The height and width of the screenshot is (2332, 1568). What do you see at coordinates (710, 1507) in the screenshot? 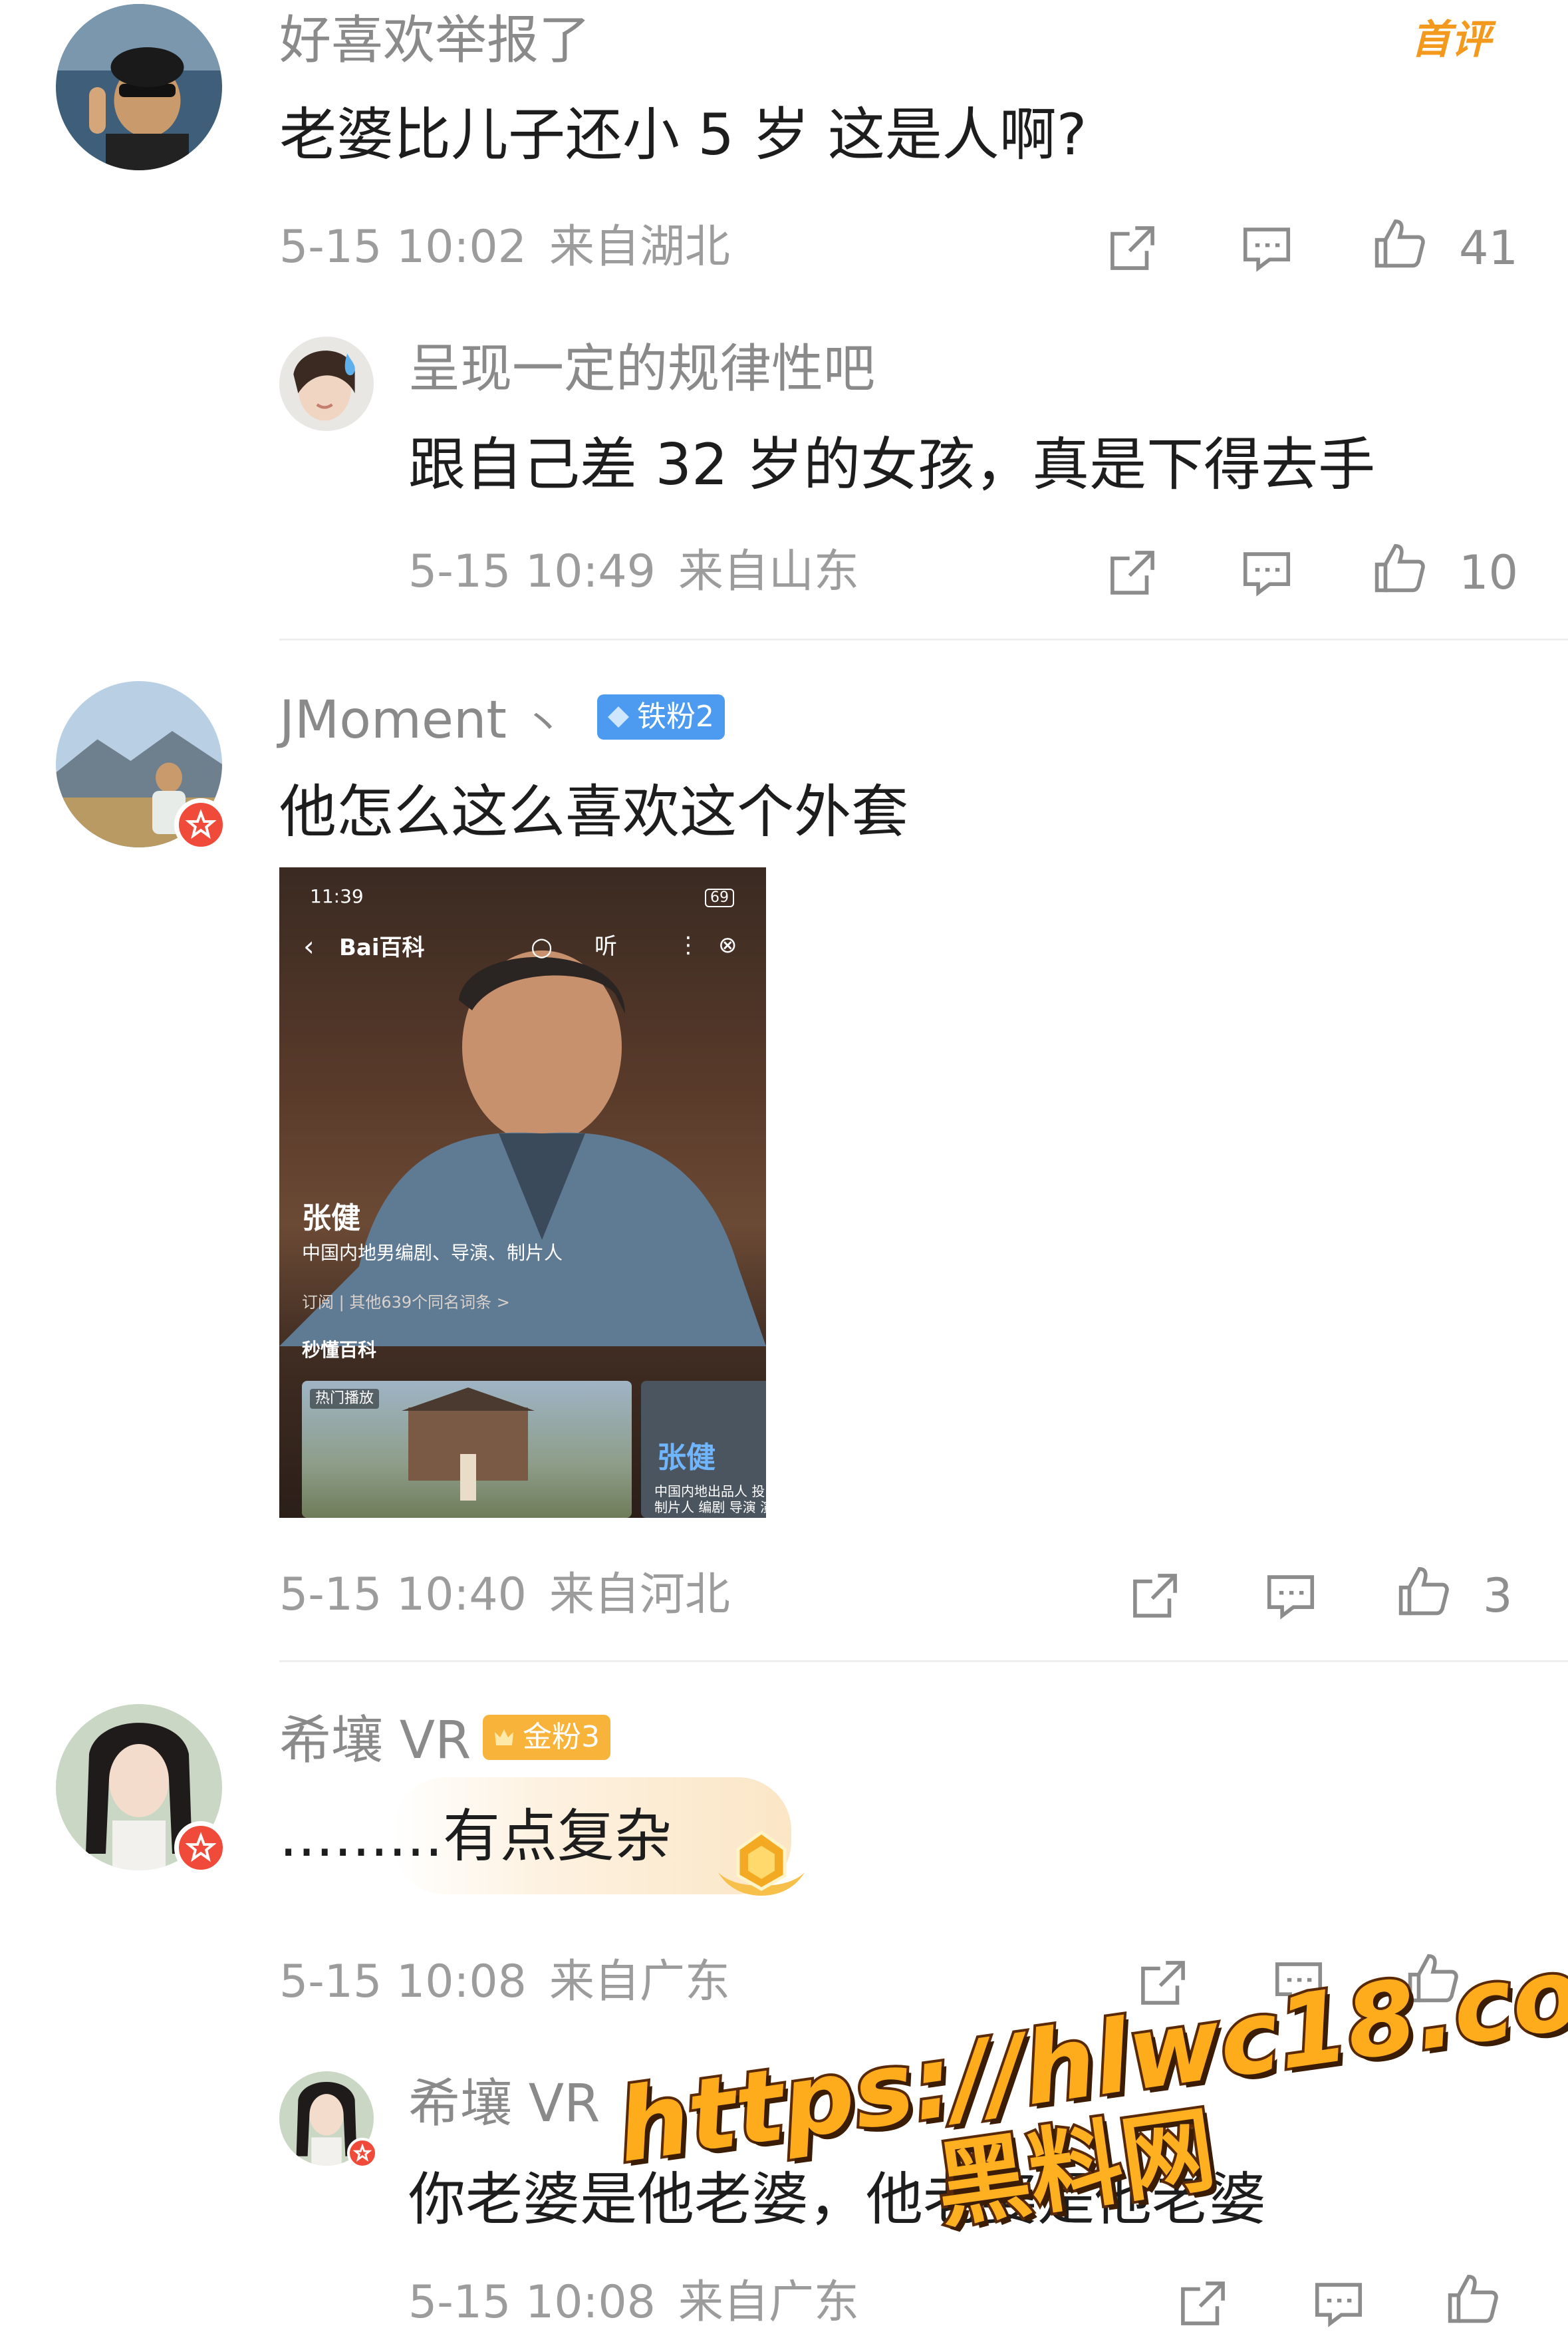
I see `card-desc: 制片人 编剧 导演 演` at bounding box center [710, 1507].